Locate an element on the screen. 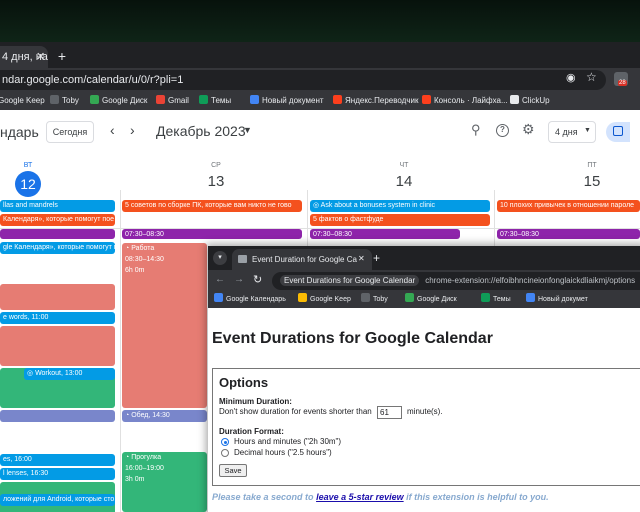  event-block: ◎ Workout, 13:00 is located at coordinates (69, 374).